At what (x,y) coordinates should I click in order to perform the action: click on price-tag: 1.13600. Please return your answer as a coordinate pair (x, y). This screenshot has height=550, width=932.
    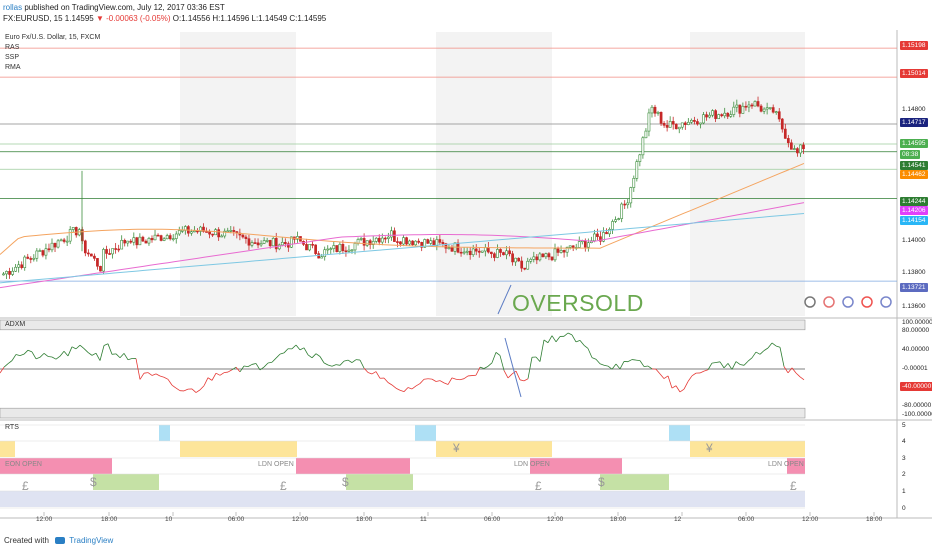
    Looking at the image, I should click on (914, 306).